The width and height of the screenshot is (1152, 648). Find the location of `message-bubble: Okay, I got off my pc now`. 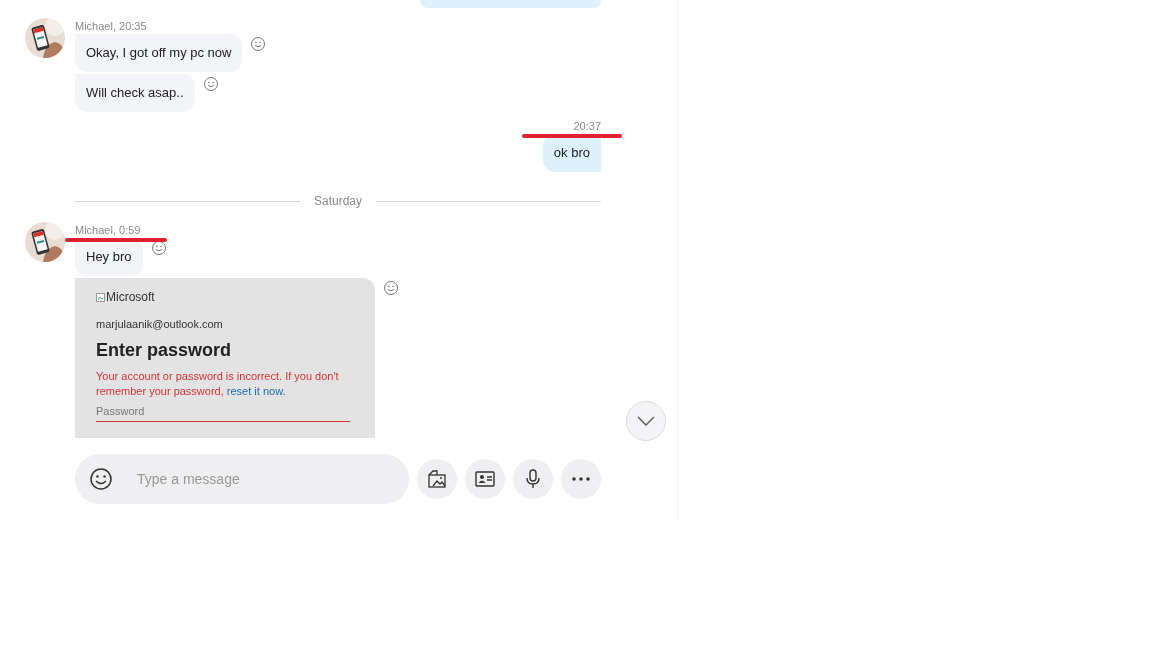

message-bubble: Okay, I got off my pc now is located at coordinates (159, 53).